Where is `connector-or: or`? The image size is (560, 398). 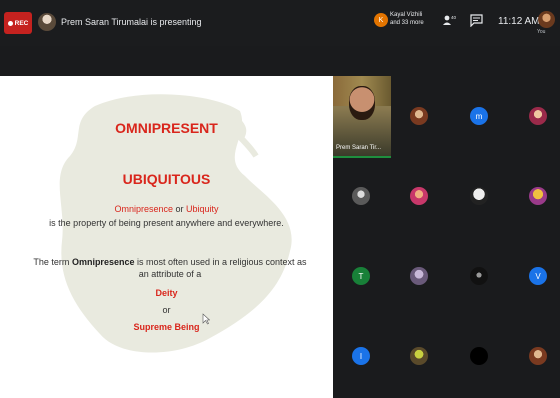 connector-or: or is located at coordinates (166, 310).